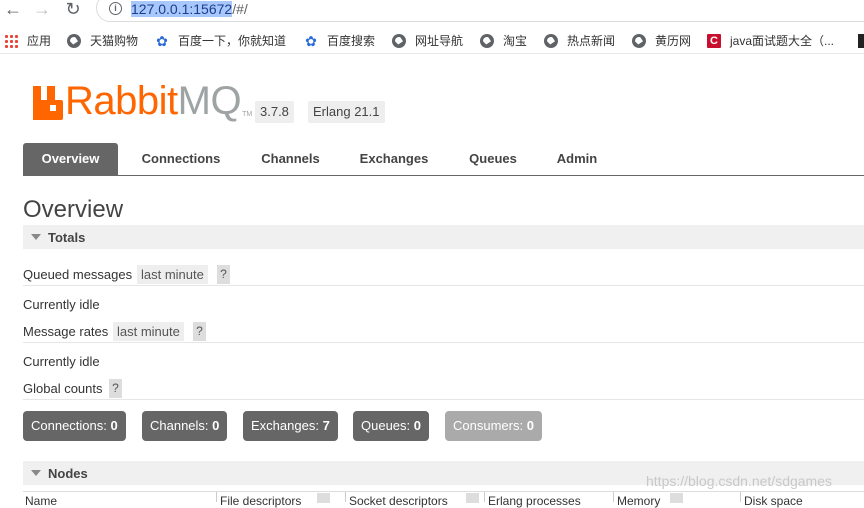 Image resolution: width=864 pixels, height=508 pixels. I want to click on bookmark-label: 百度搜索, so click(351, 41).